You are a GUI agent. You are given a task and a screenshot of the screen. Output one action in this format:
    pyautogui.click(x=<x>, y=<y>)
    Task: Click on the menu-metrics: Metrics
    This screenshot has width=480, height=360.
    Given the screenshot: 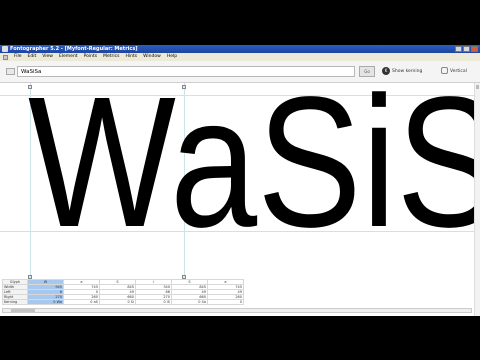 What is the action you would take?
    pyautogui.click(x=111, y=57)
    